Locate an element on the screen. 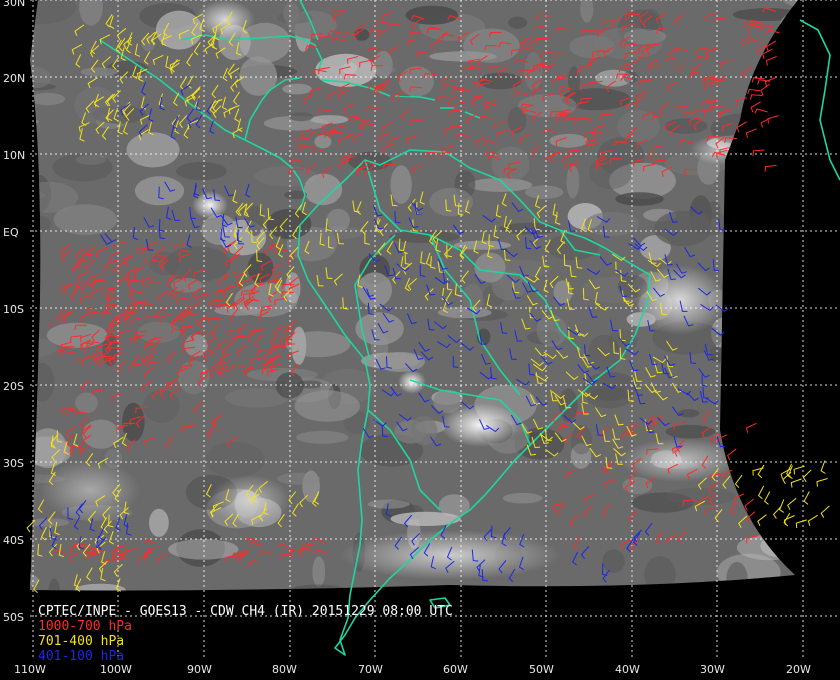 The height and width of the screenshot is (680, 840). lon-label-50w: 50W is located at coordinates (541, 669).